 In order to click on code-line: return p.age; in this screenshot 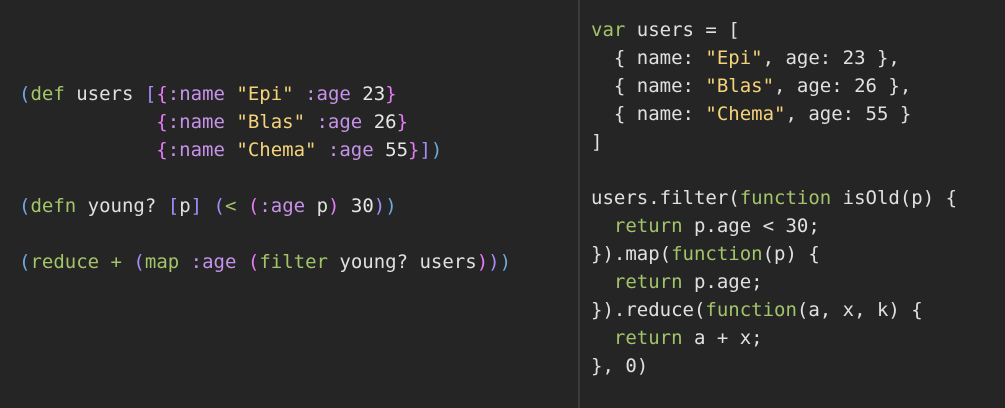, I will do `click(677, 282)`.